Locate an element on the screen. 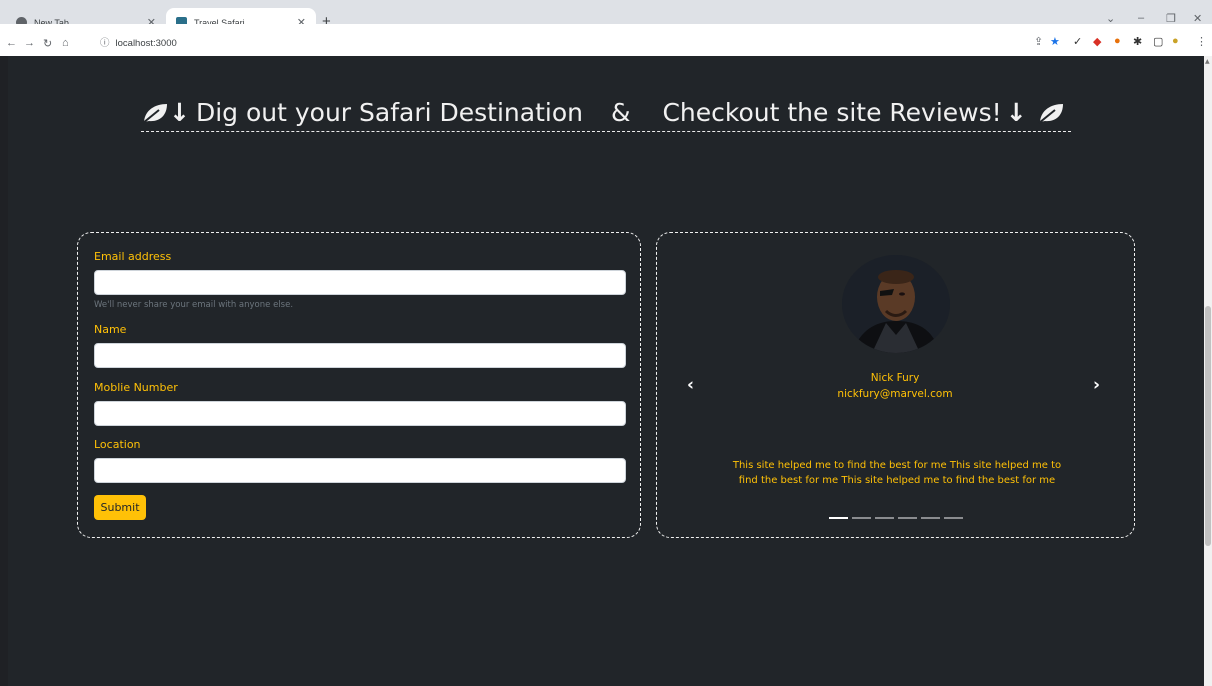 This screenshot has height=686, width=1212. carousel-indicators is located at coordinates (896, 518).